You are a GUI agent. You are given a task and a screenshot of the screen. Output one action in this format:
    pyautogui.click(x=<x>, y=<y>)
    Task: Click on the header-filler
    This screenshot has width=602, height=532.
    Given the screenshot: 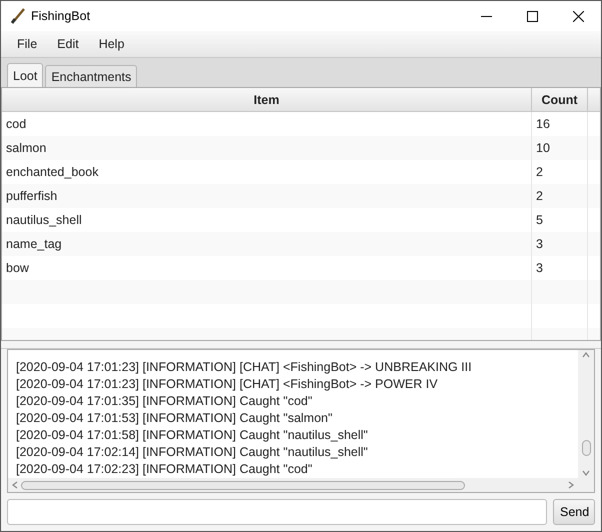 What is the action you would take?
    pyautogui.click(x=594, y=100)
    